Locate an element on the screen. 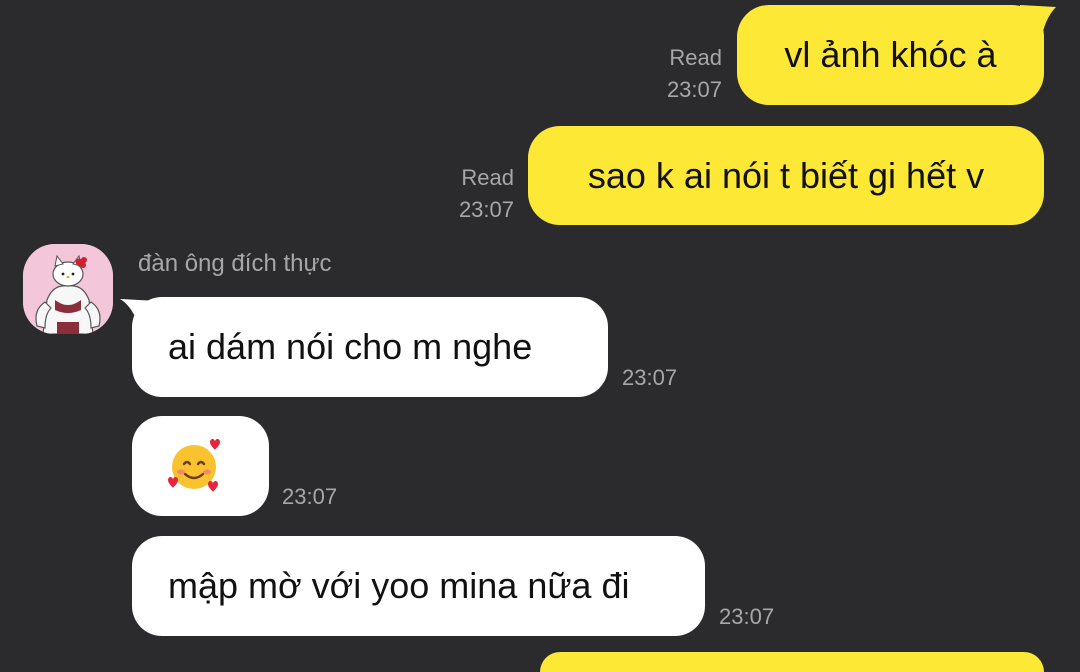 This screenshot has width=1080, height=672. message-text: mập mờ với yoo mina nữa đi is located at coordinates (399, 585).